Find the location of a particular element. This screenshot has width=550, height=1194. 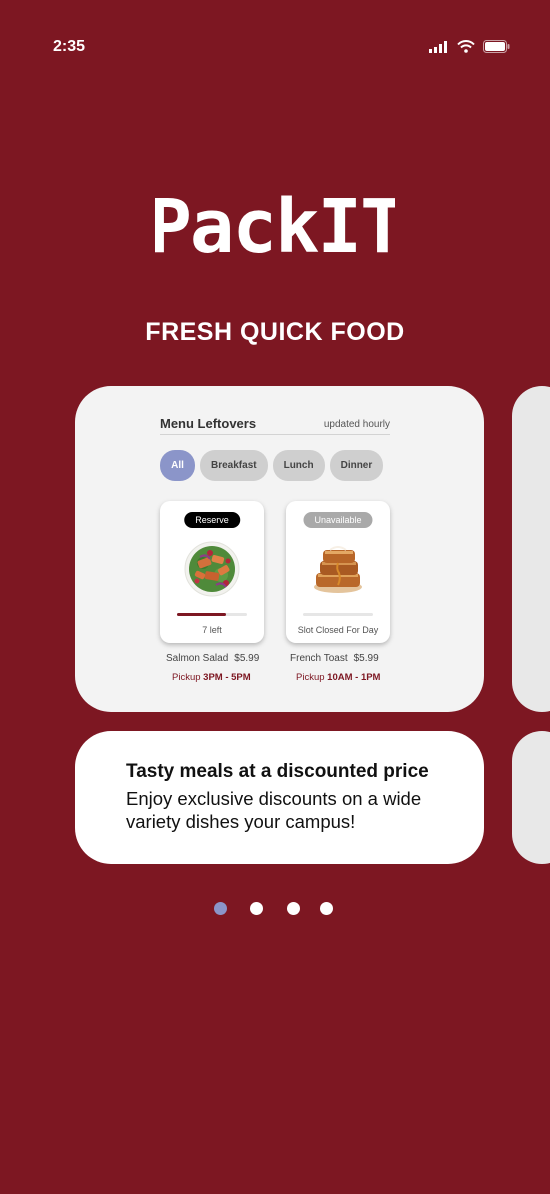

status-bar: 2:35 is located at coordinates (275, 45).